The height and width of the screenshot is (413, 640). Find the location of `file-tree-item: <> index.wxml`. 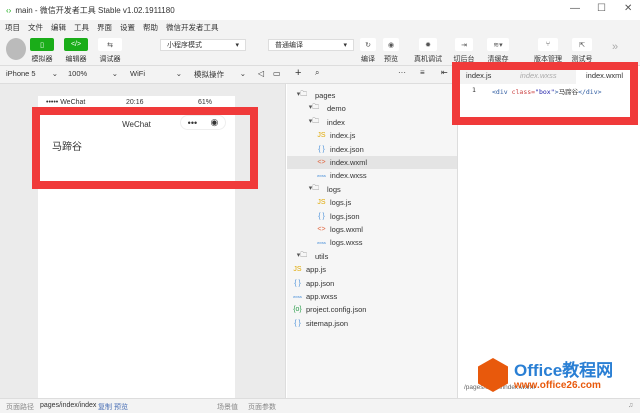

file-tree-item: <> index.wxml is located at coordinates (372, 162).